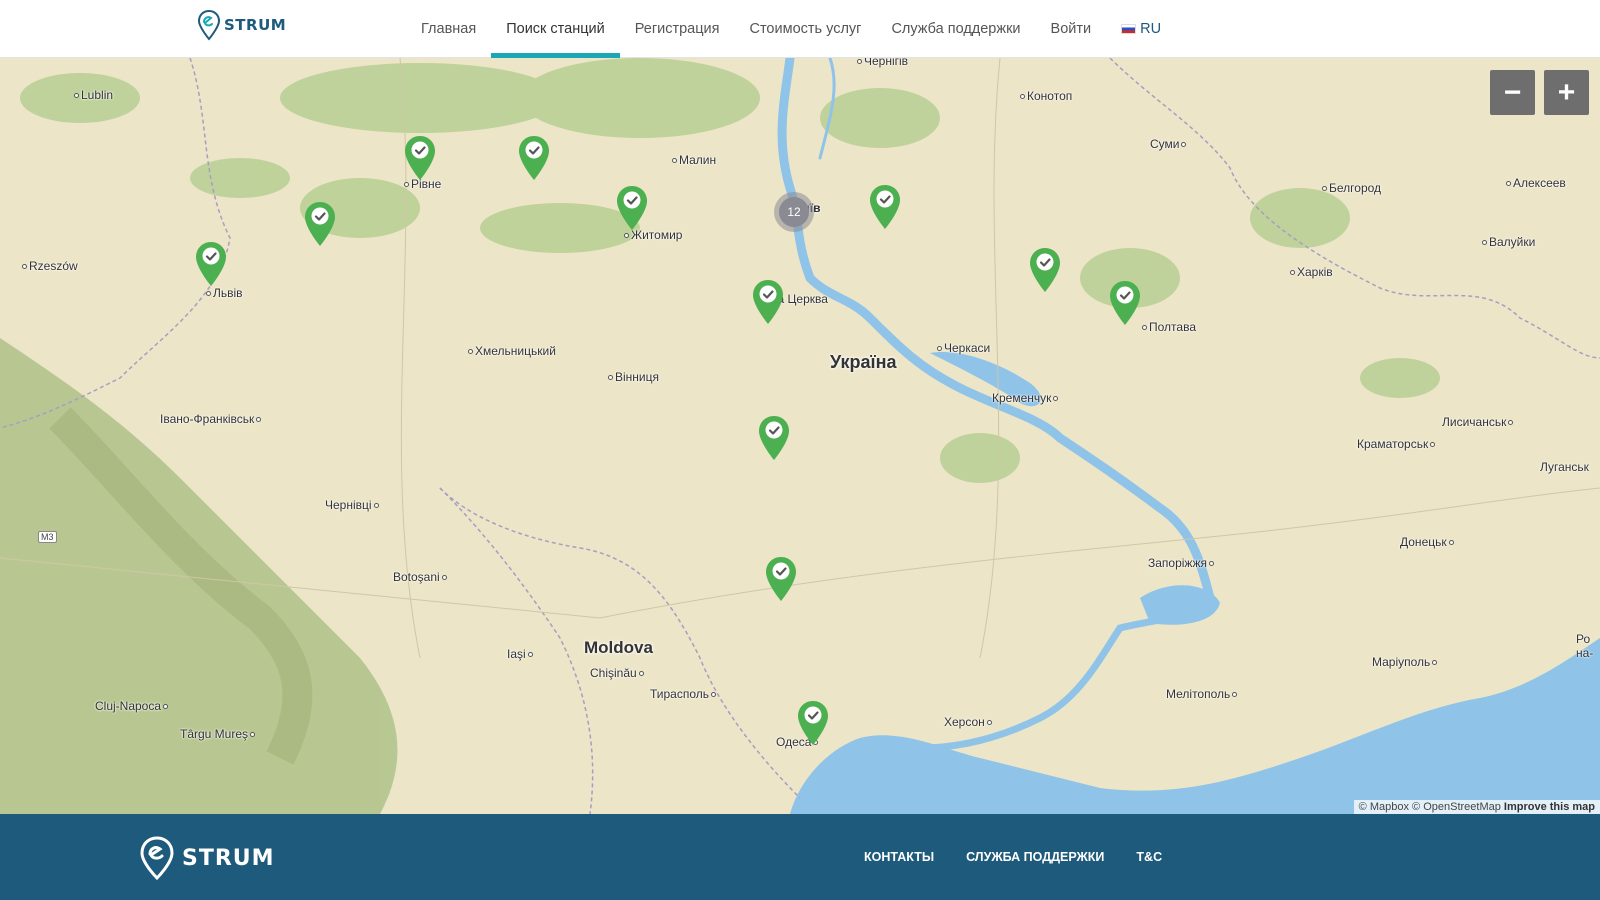 The image size is (1600, 900). I want to click on city-label: Суми, so click(1169, 144).